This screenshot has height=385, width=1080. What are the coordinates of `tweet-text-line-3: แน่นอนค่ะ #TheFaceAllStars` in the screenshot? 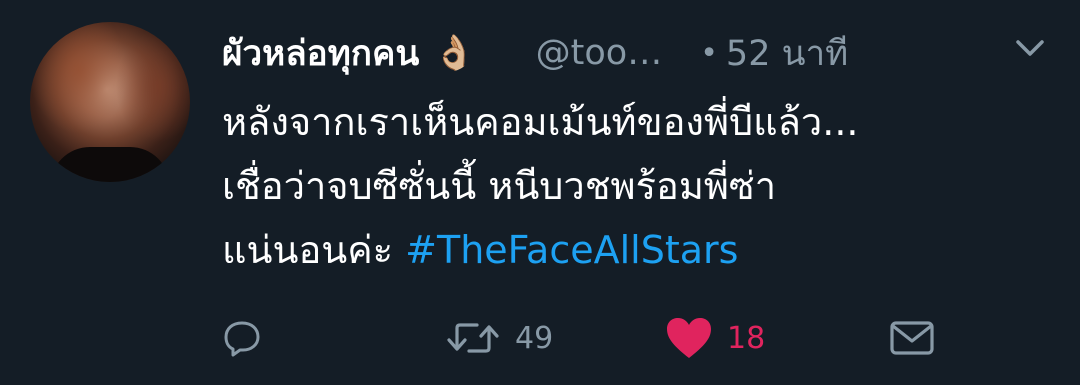 It's located at (637, 250).